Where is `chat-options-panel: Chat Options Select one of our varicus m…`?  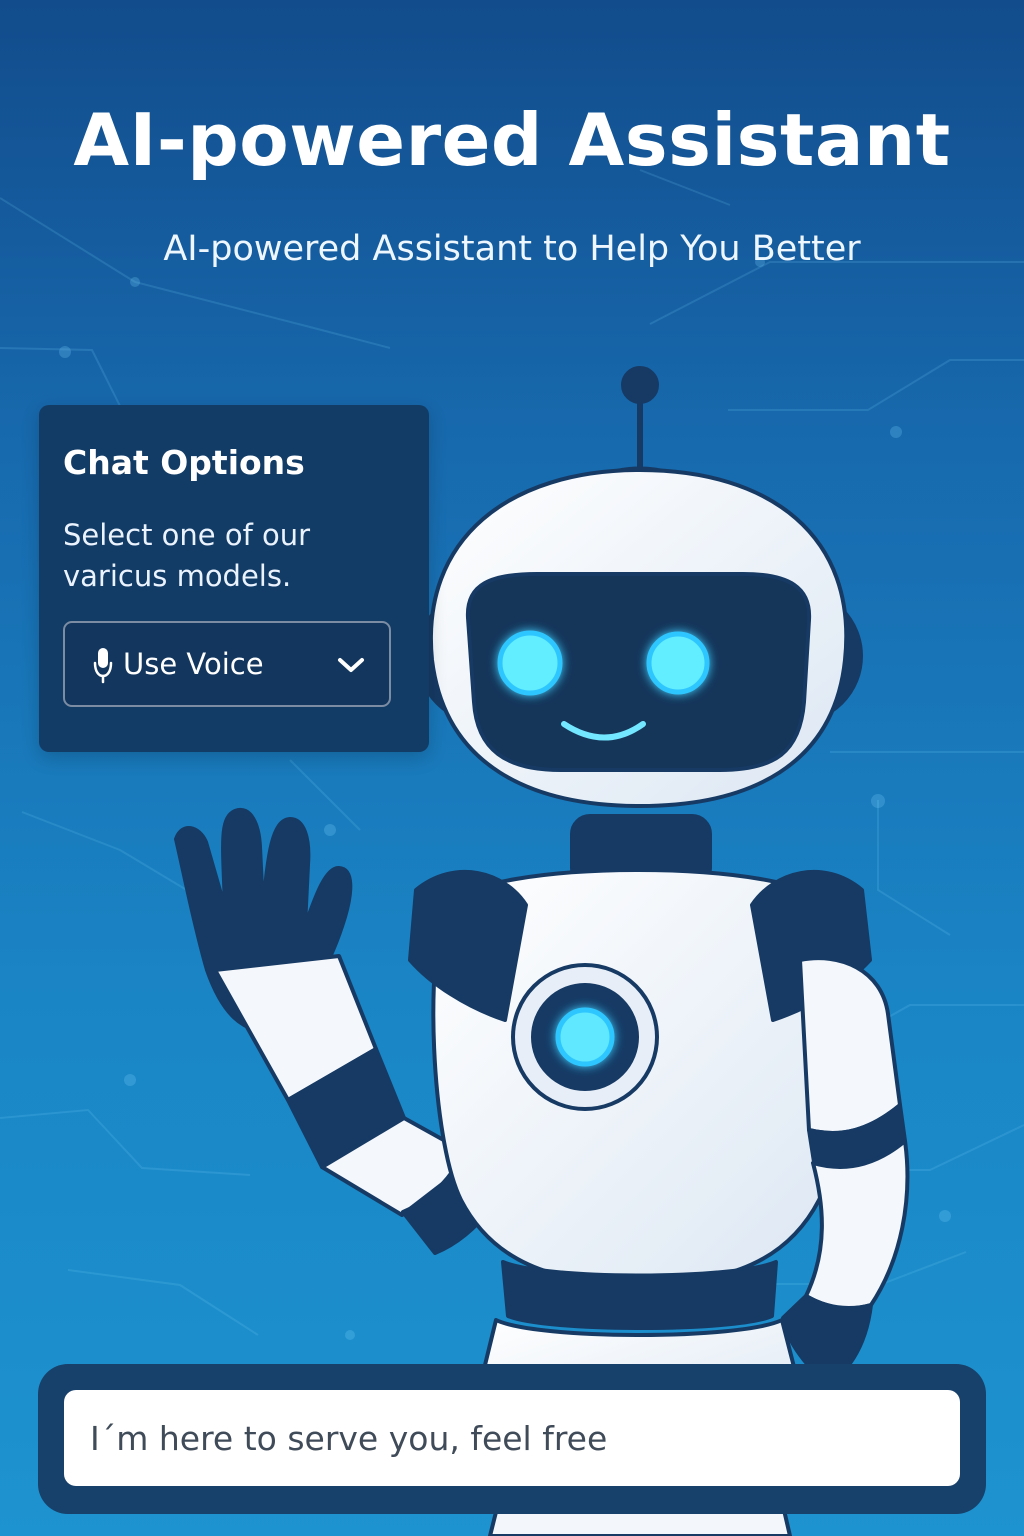
chat-options-panel: Chat Options Select one of our varicus m… is located at coordinates (234, 578).